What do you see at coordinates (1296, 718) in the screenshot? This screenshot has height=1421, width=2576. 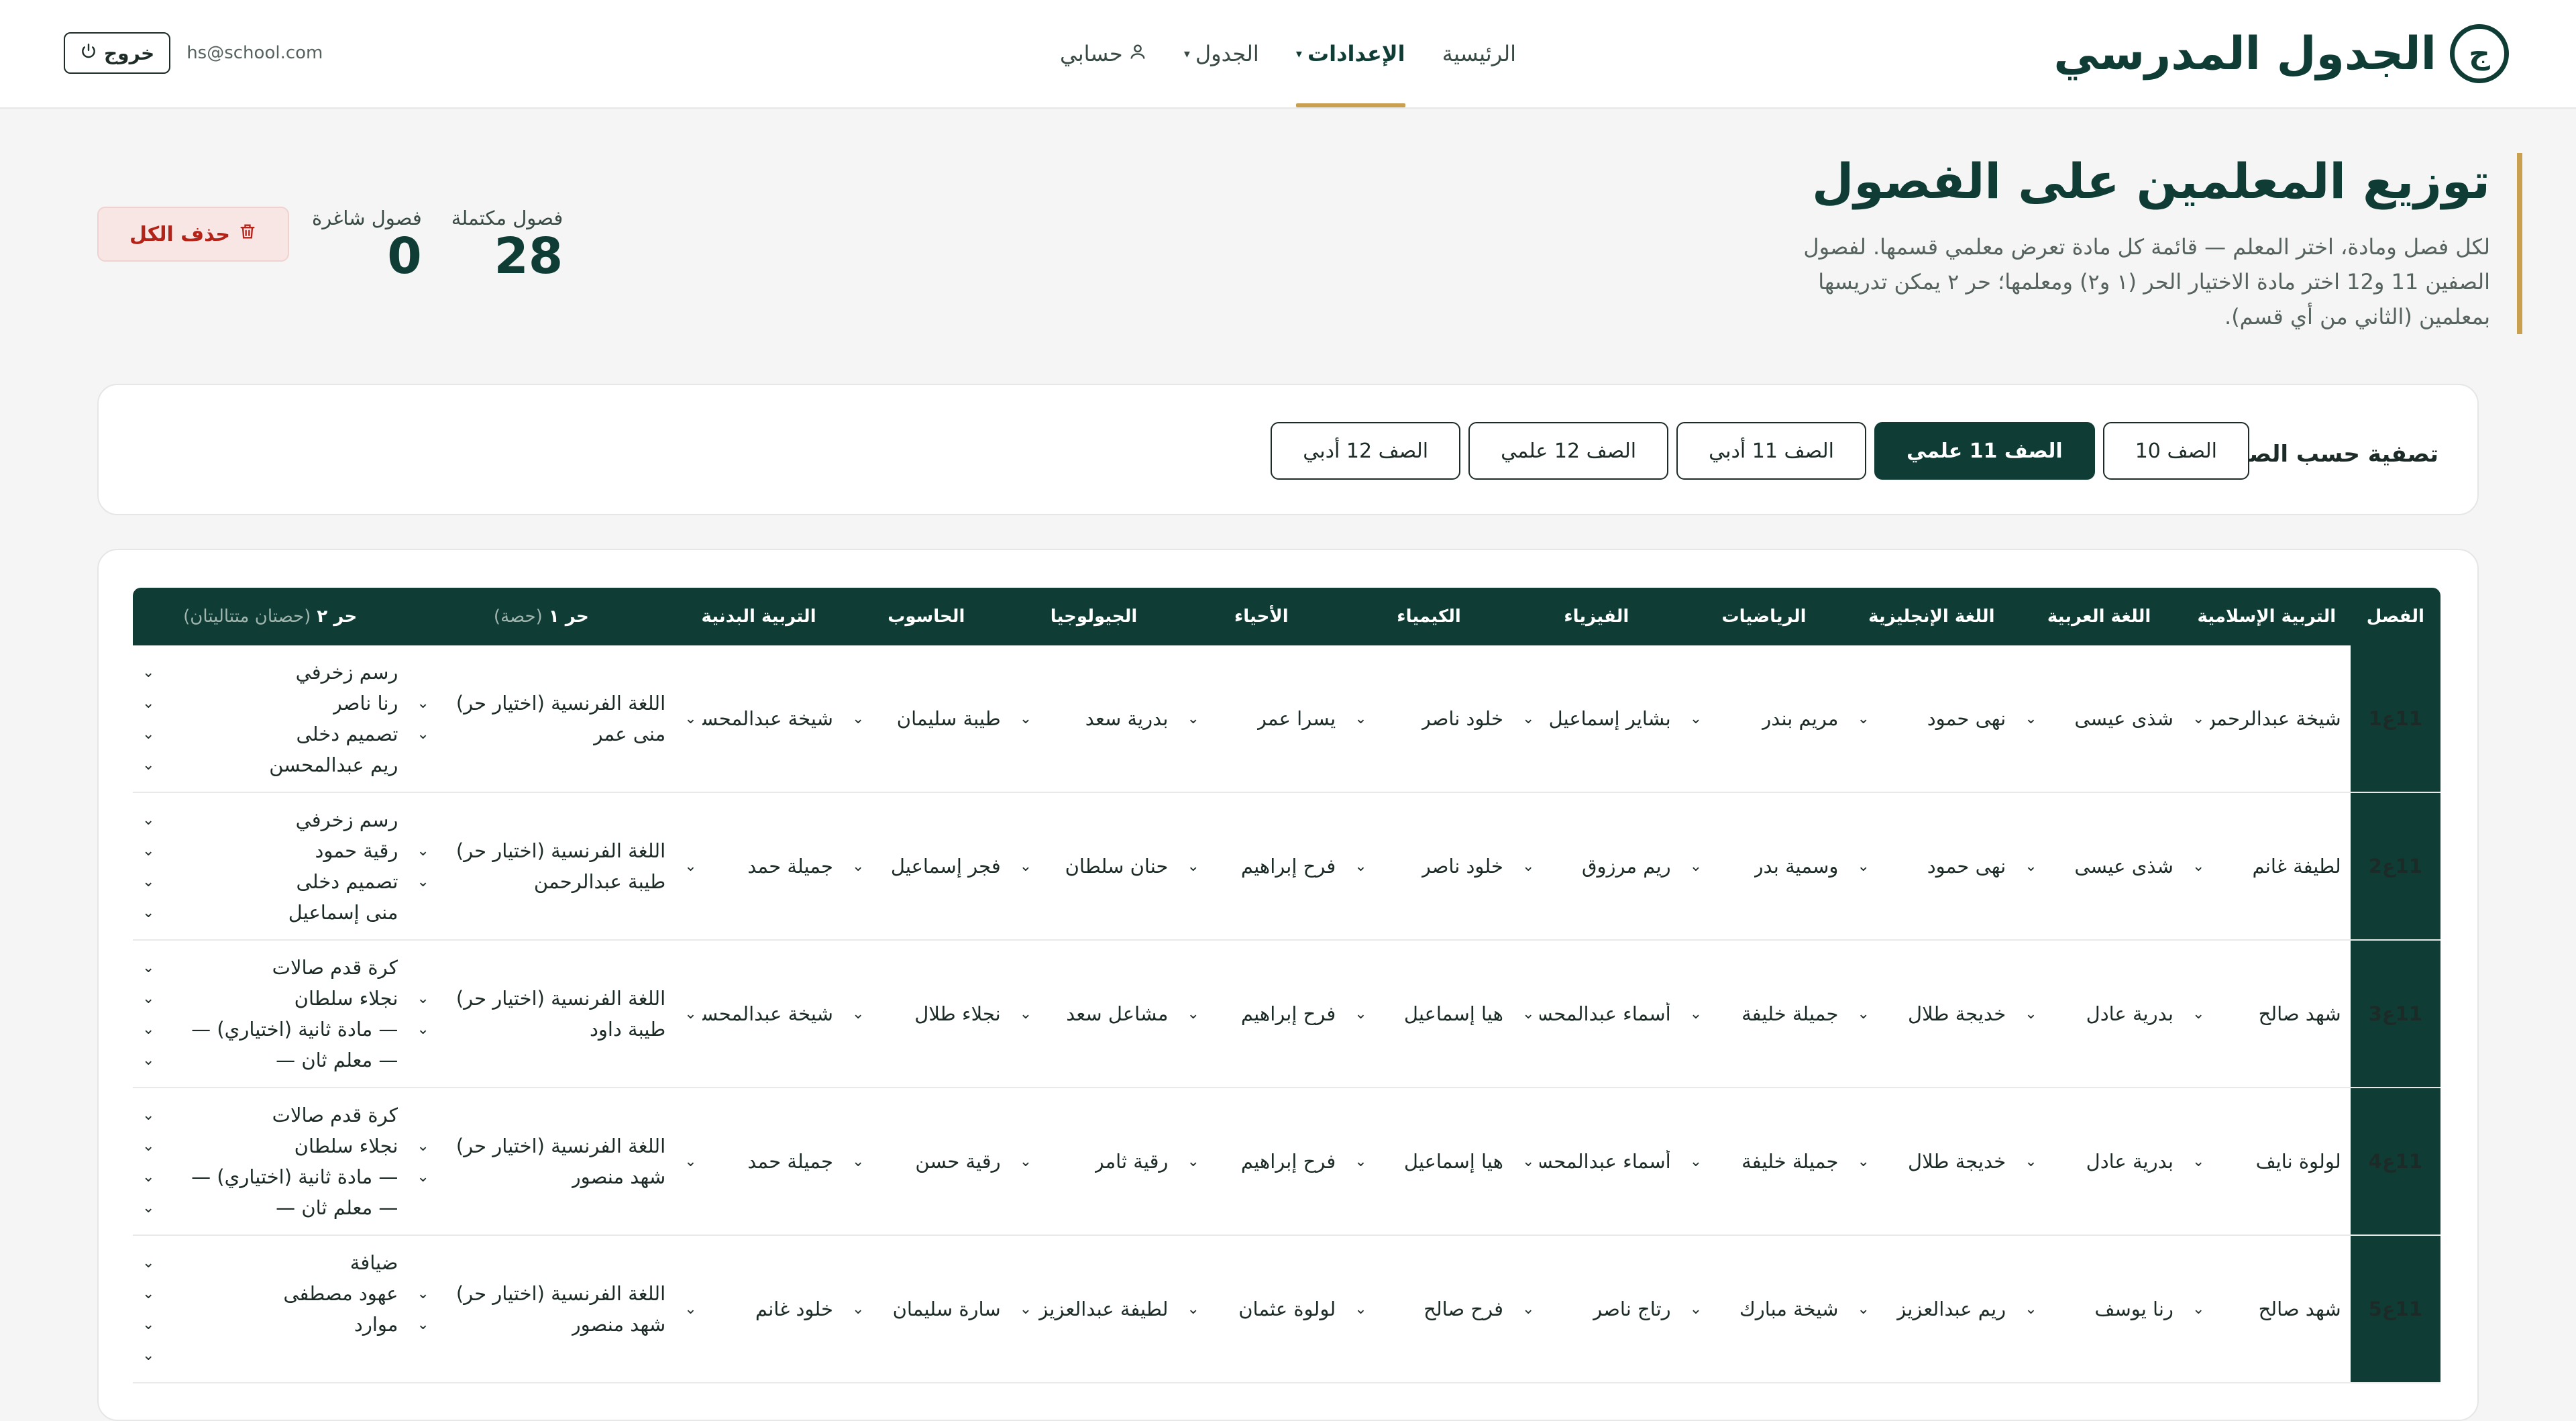 I see `select-value: يسرا عمر` at bounding box center [1296, 718].